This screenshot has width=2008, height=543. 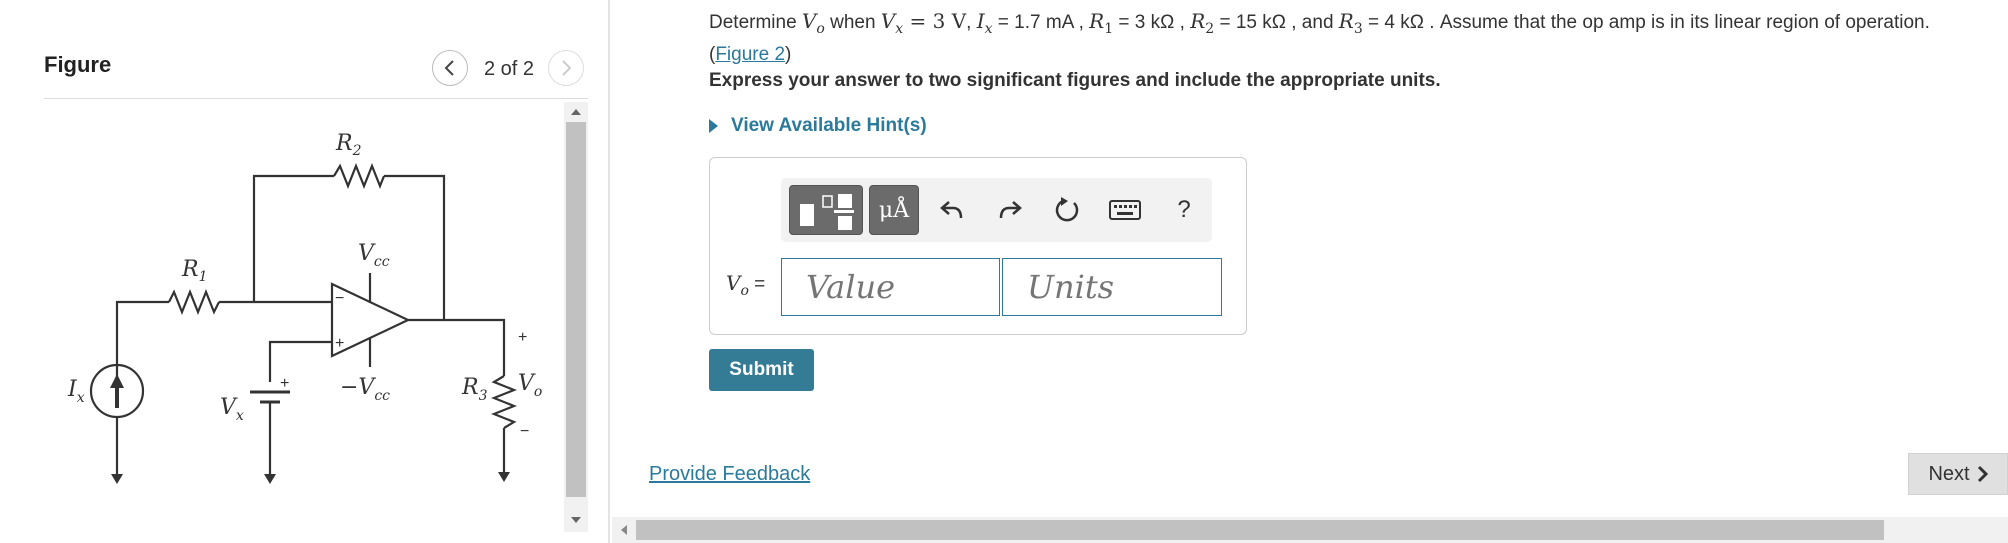 I want to click on chevron-left-icon, so click(x=449, y=68).